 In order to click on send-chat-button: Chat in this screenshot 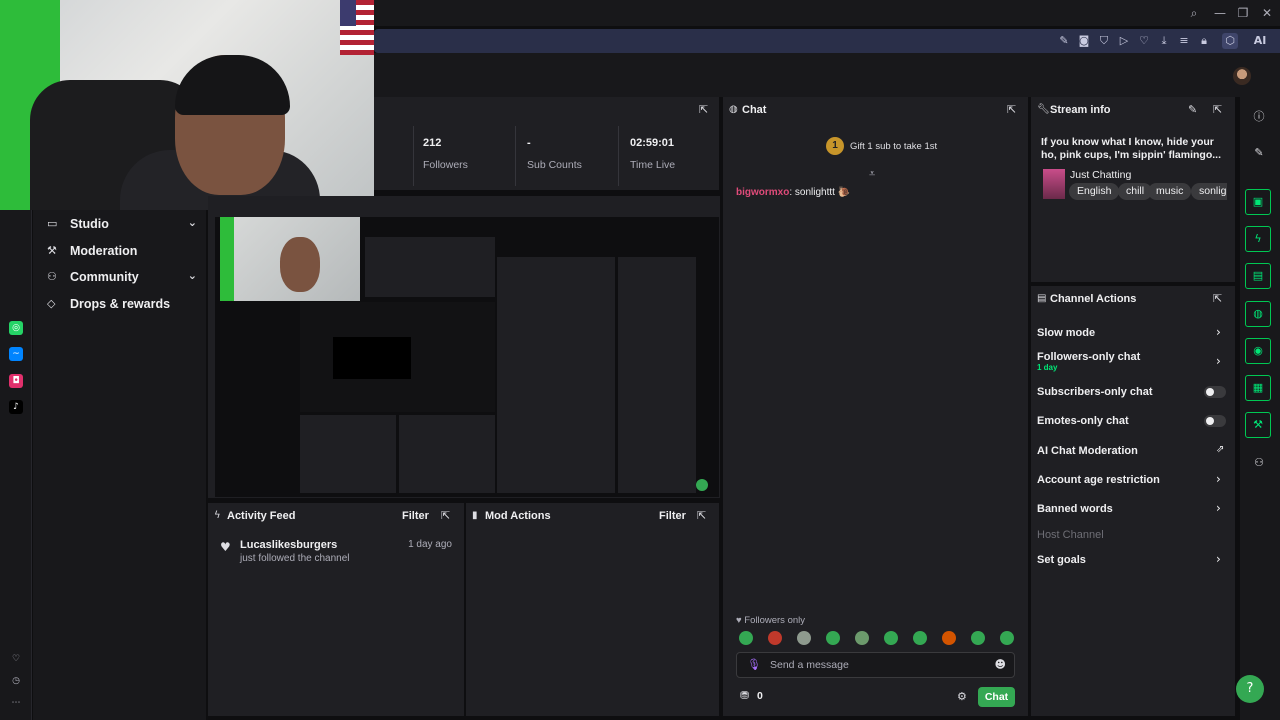, I will do `click(996, 697)`.